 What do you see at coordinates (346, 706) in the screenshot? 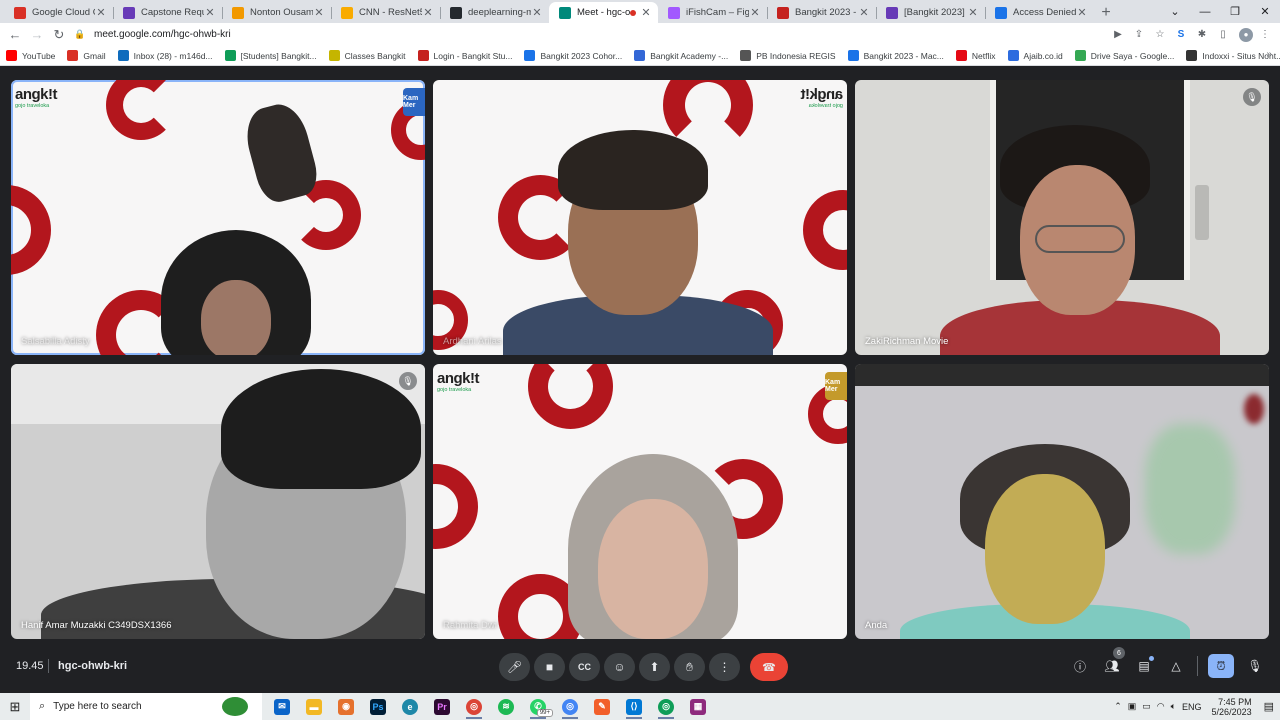
I see `orange-app-icon: ◉` at bounding box center [346, 706].